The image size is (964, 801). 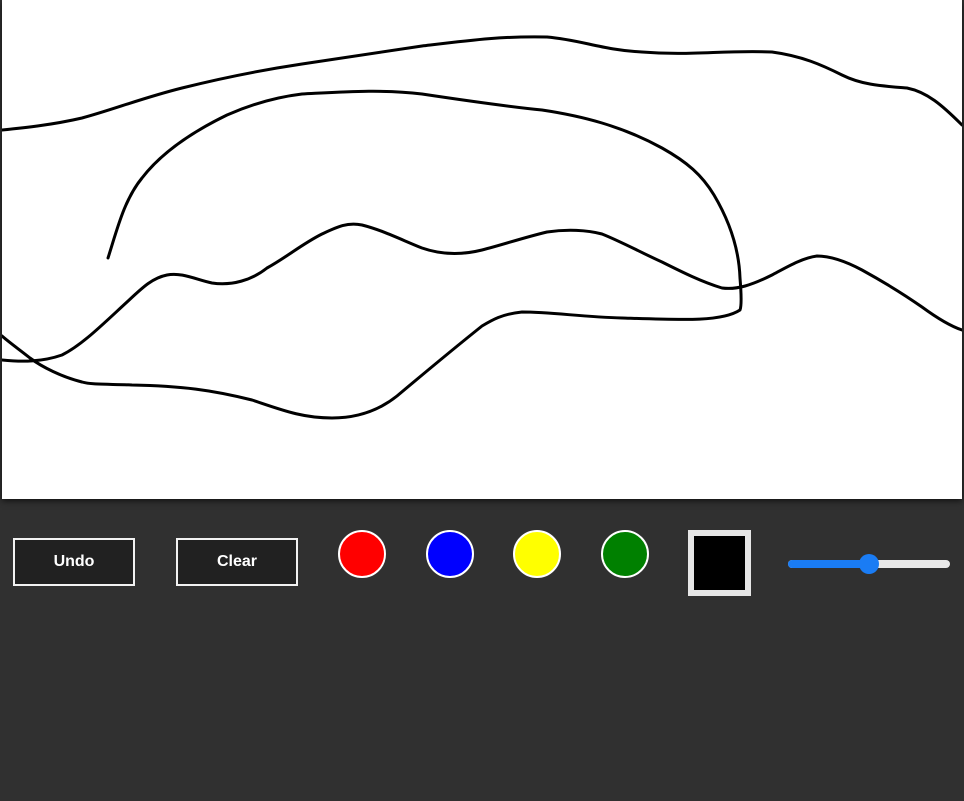 What do you see at coordinates (828, 564) in the screenshot?
I see `slider-fill` at bounding box center [828, 564].